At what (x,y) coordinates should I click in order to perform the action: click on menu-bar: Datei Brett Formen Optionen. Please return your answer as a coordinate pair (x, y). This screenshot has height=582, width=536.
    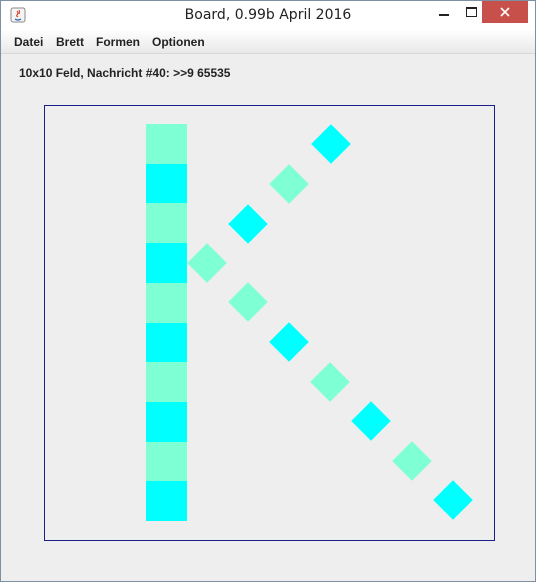
    Looking at the image, I should click on (268, 42).